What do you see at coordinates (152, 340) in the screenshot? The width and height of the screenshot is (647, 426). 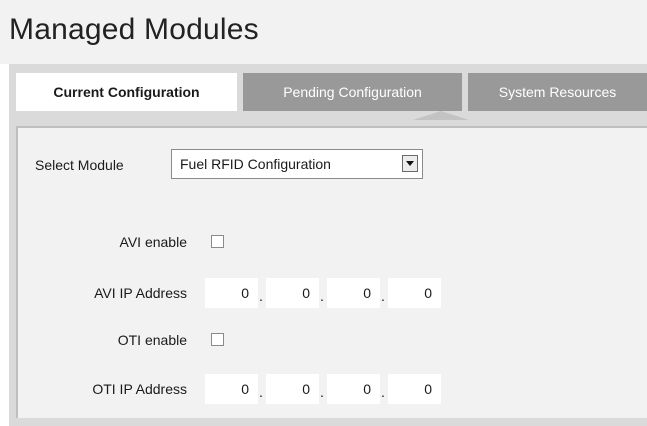 I see `oti-enable-label: OTI enable` at bounding box center [152, 340].